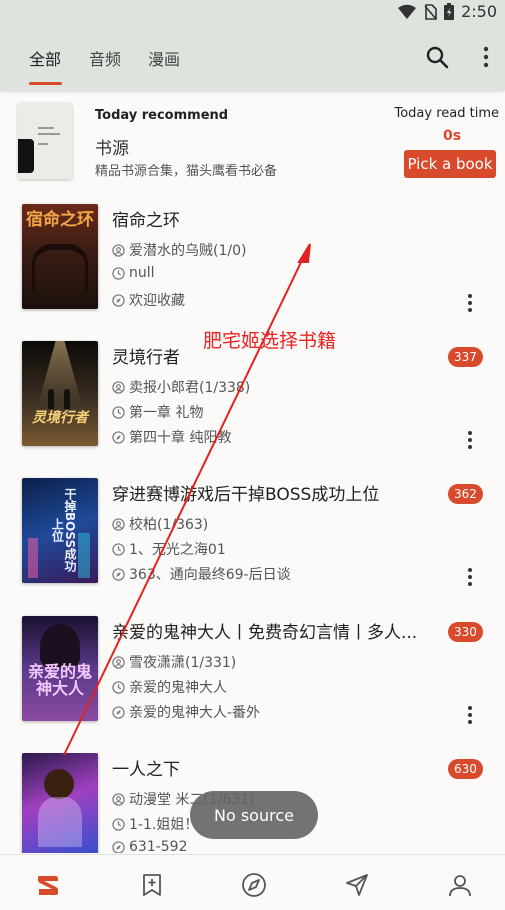 The height and width of the screenshot is (910, 505). I want to click on book-last-read: 亲爱的鬼神大人-番外, so click(195, 713).